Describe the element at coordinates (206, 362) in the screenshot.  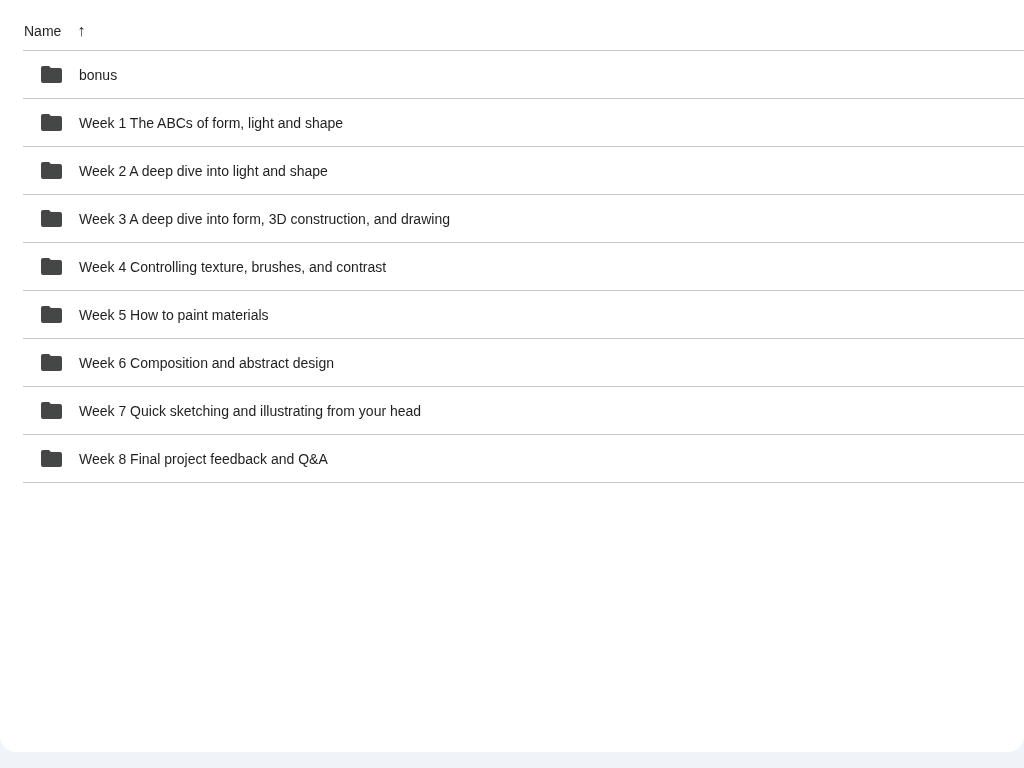
I see `folder-name: Week 6 Composition and abstract design` at that location.